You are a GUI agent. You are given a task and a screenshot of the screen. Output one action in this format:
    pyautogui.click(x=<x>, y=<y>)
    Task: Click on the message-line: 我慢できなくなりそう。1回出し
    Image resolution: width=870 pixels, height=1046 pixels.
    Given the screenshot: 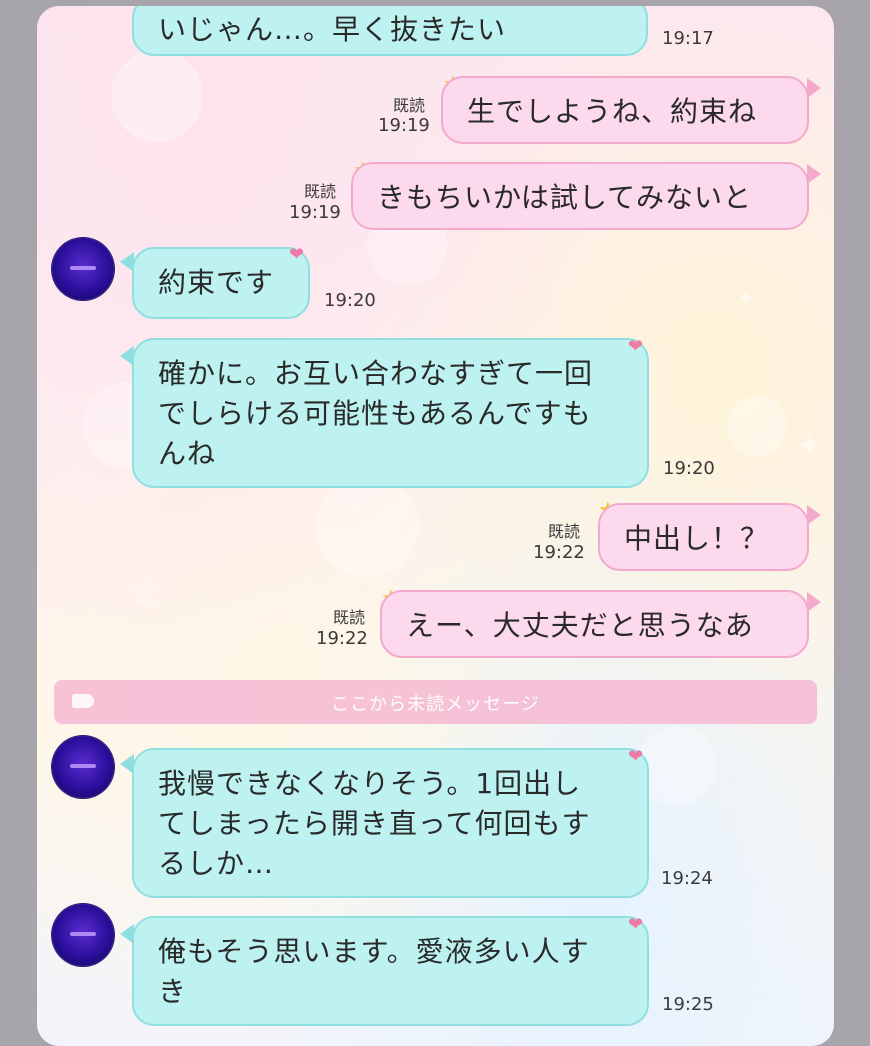 What is the action you would take?
    pyautogui.click(x=370, y=783)
    